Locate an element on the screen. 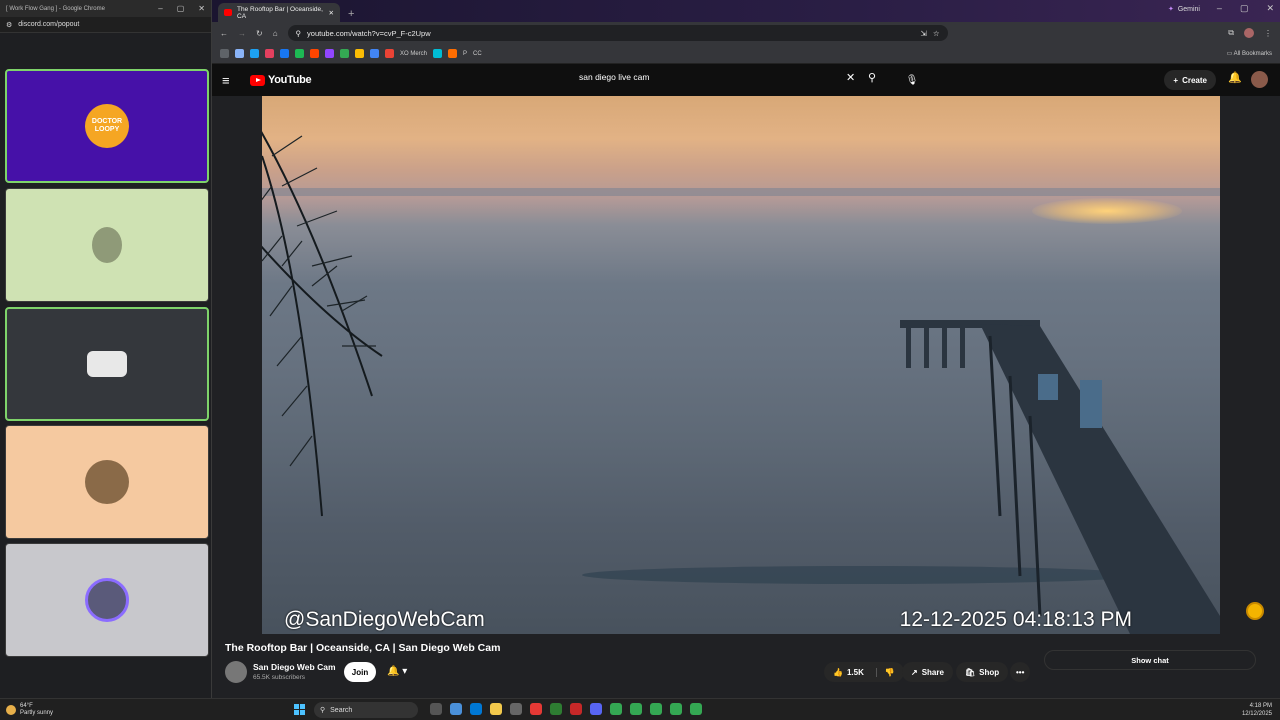  share-icon: ↗ is located at coordinates (914, 672).